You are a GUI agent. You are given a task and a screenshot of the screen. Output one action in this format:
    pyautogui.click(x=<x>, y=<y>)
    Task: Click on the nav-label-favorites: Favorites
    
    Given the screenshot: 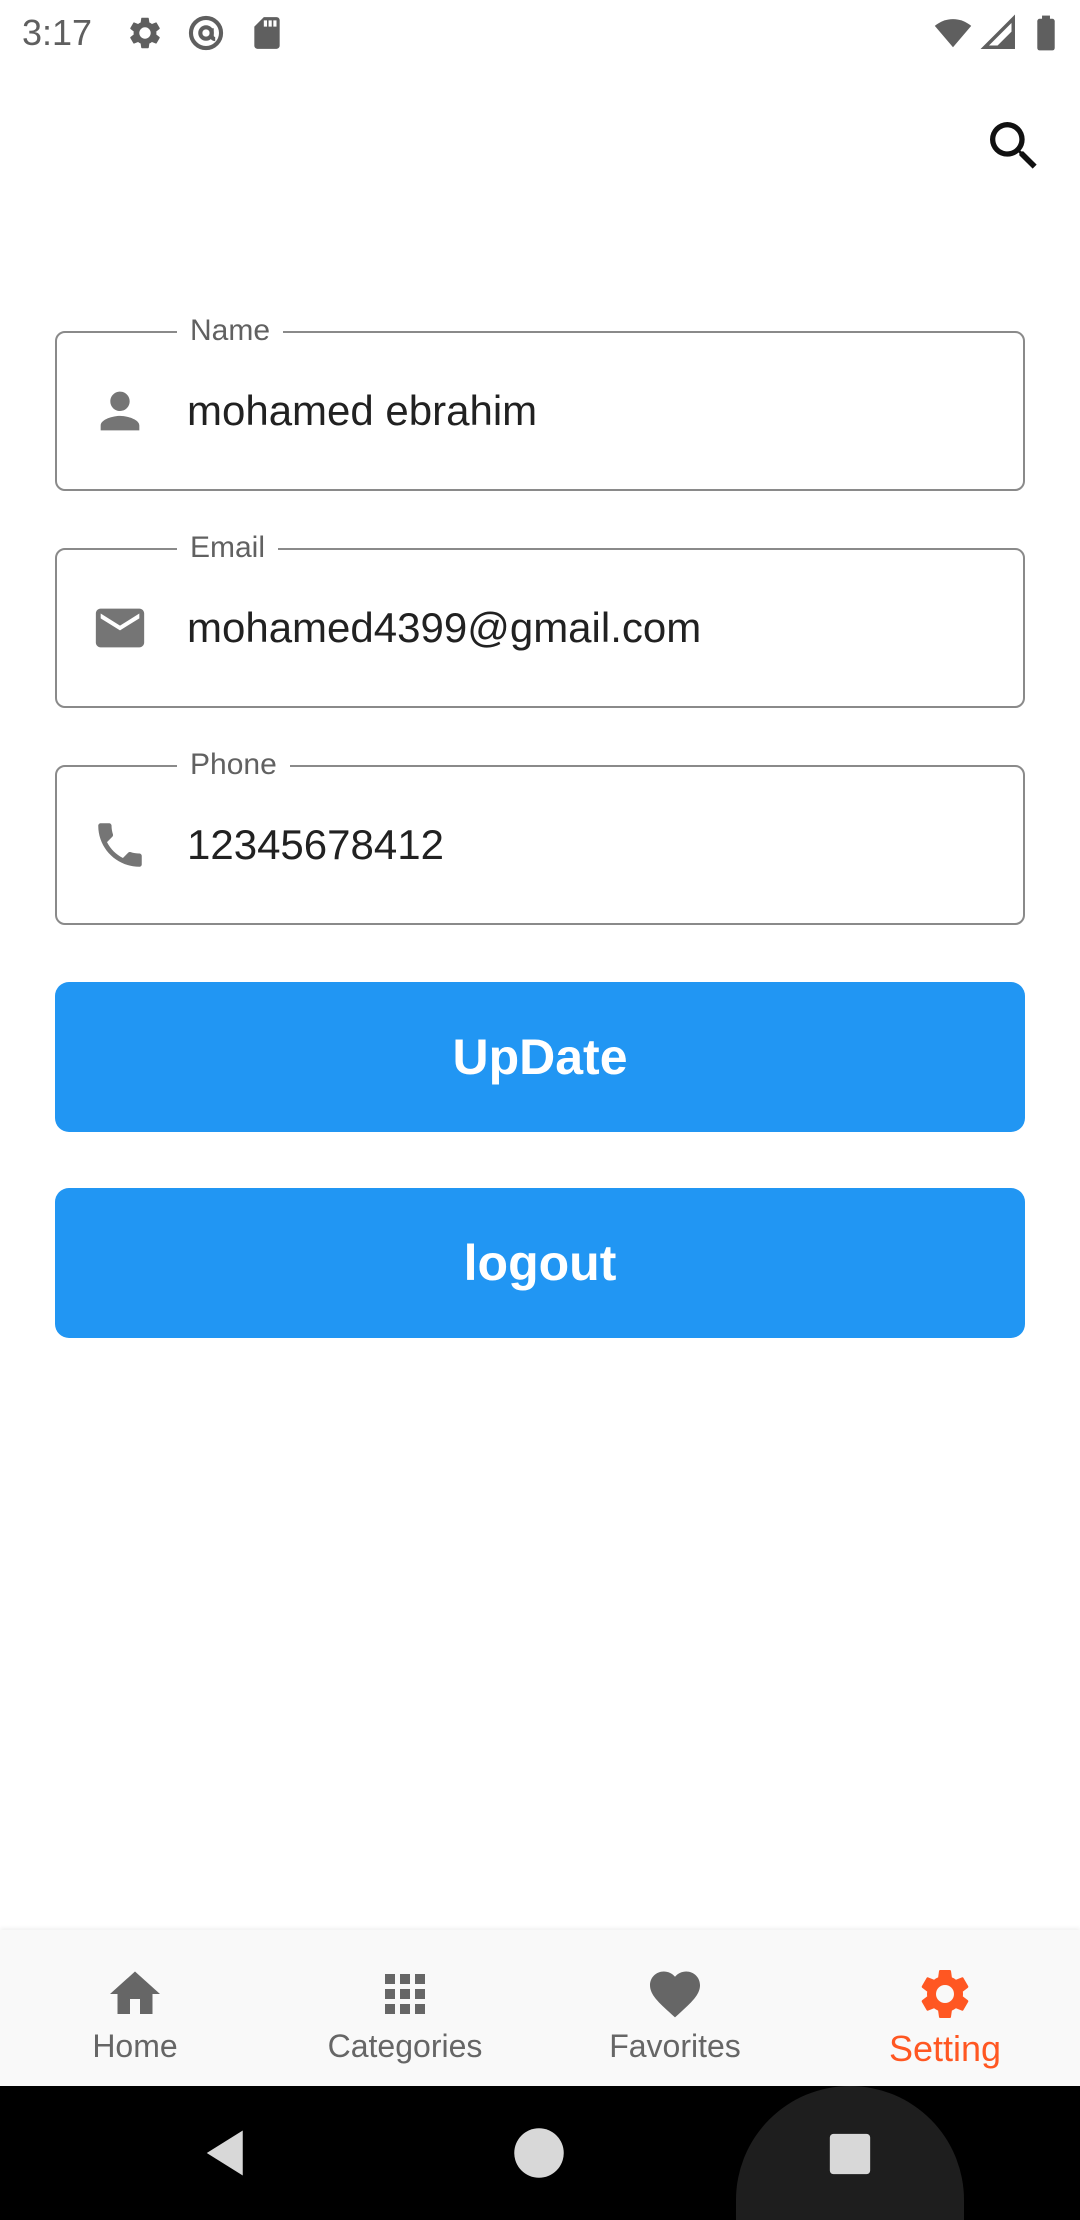 What is the action you would take?
    pyautogui.click(x=675, y=2046)
    